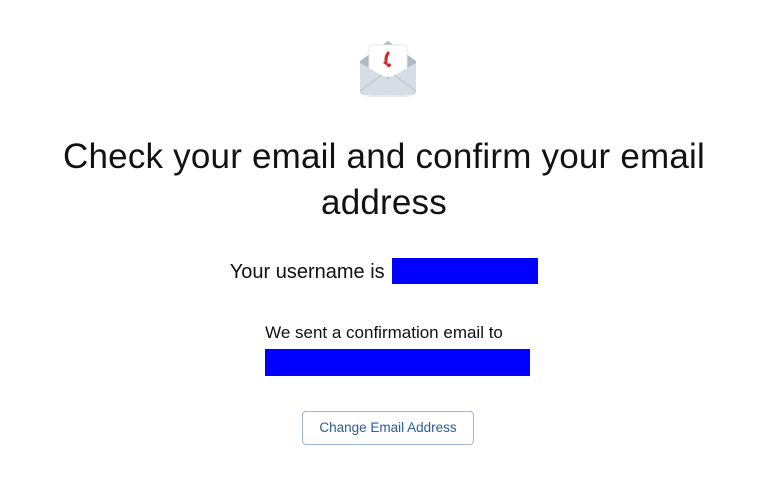  I want to click on username-line: Your username is, so click(384, 271).